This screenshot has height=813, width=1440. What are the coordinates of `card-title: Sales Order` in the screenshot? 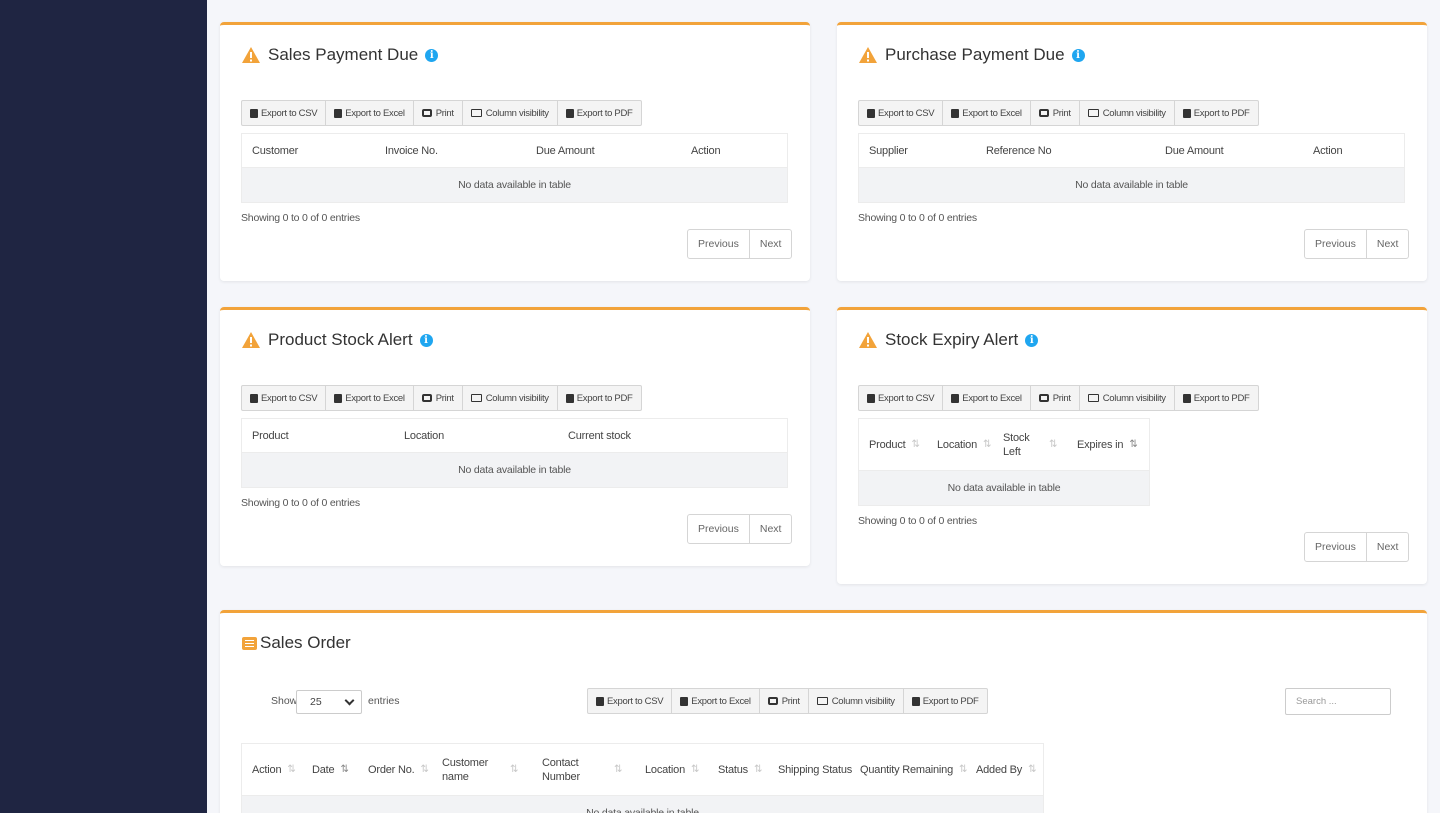 It's located at (296, 643).